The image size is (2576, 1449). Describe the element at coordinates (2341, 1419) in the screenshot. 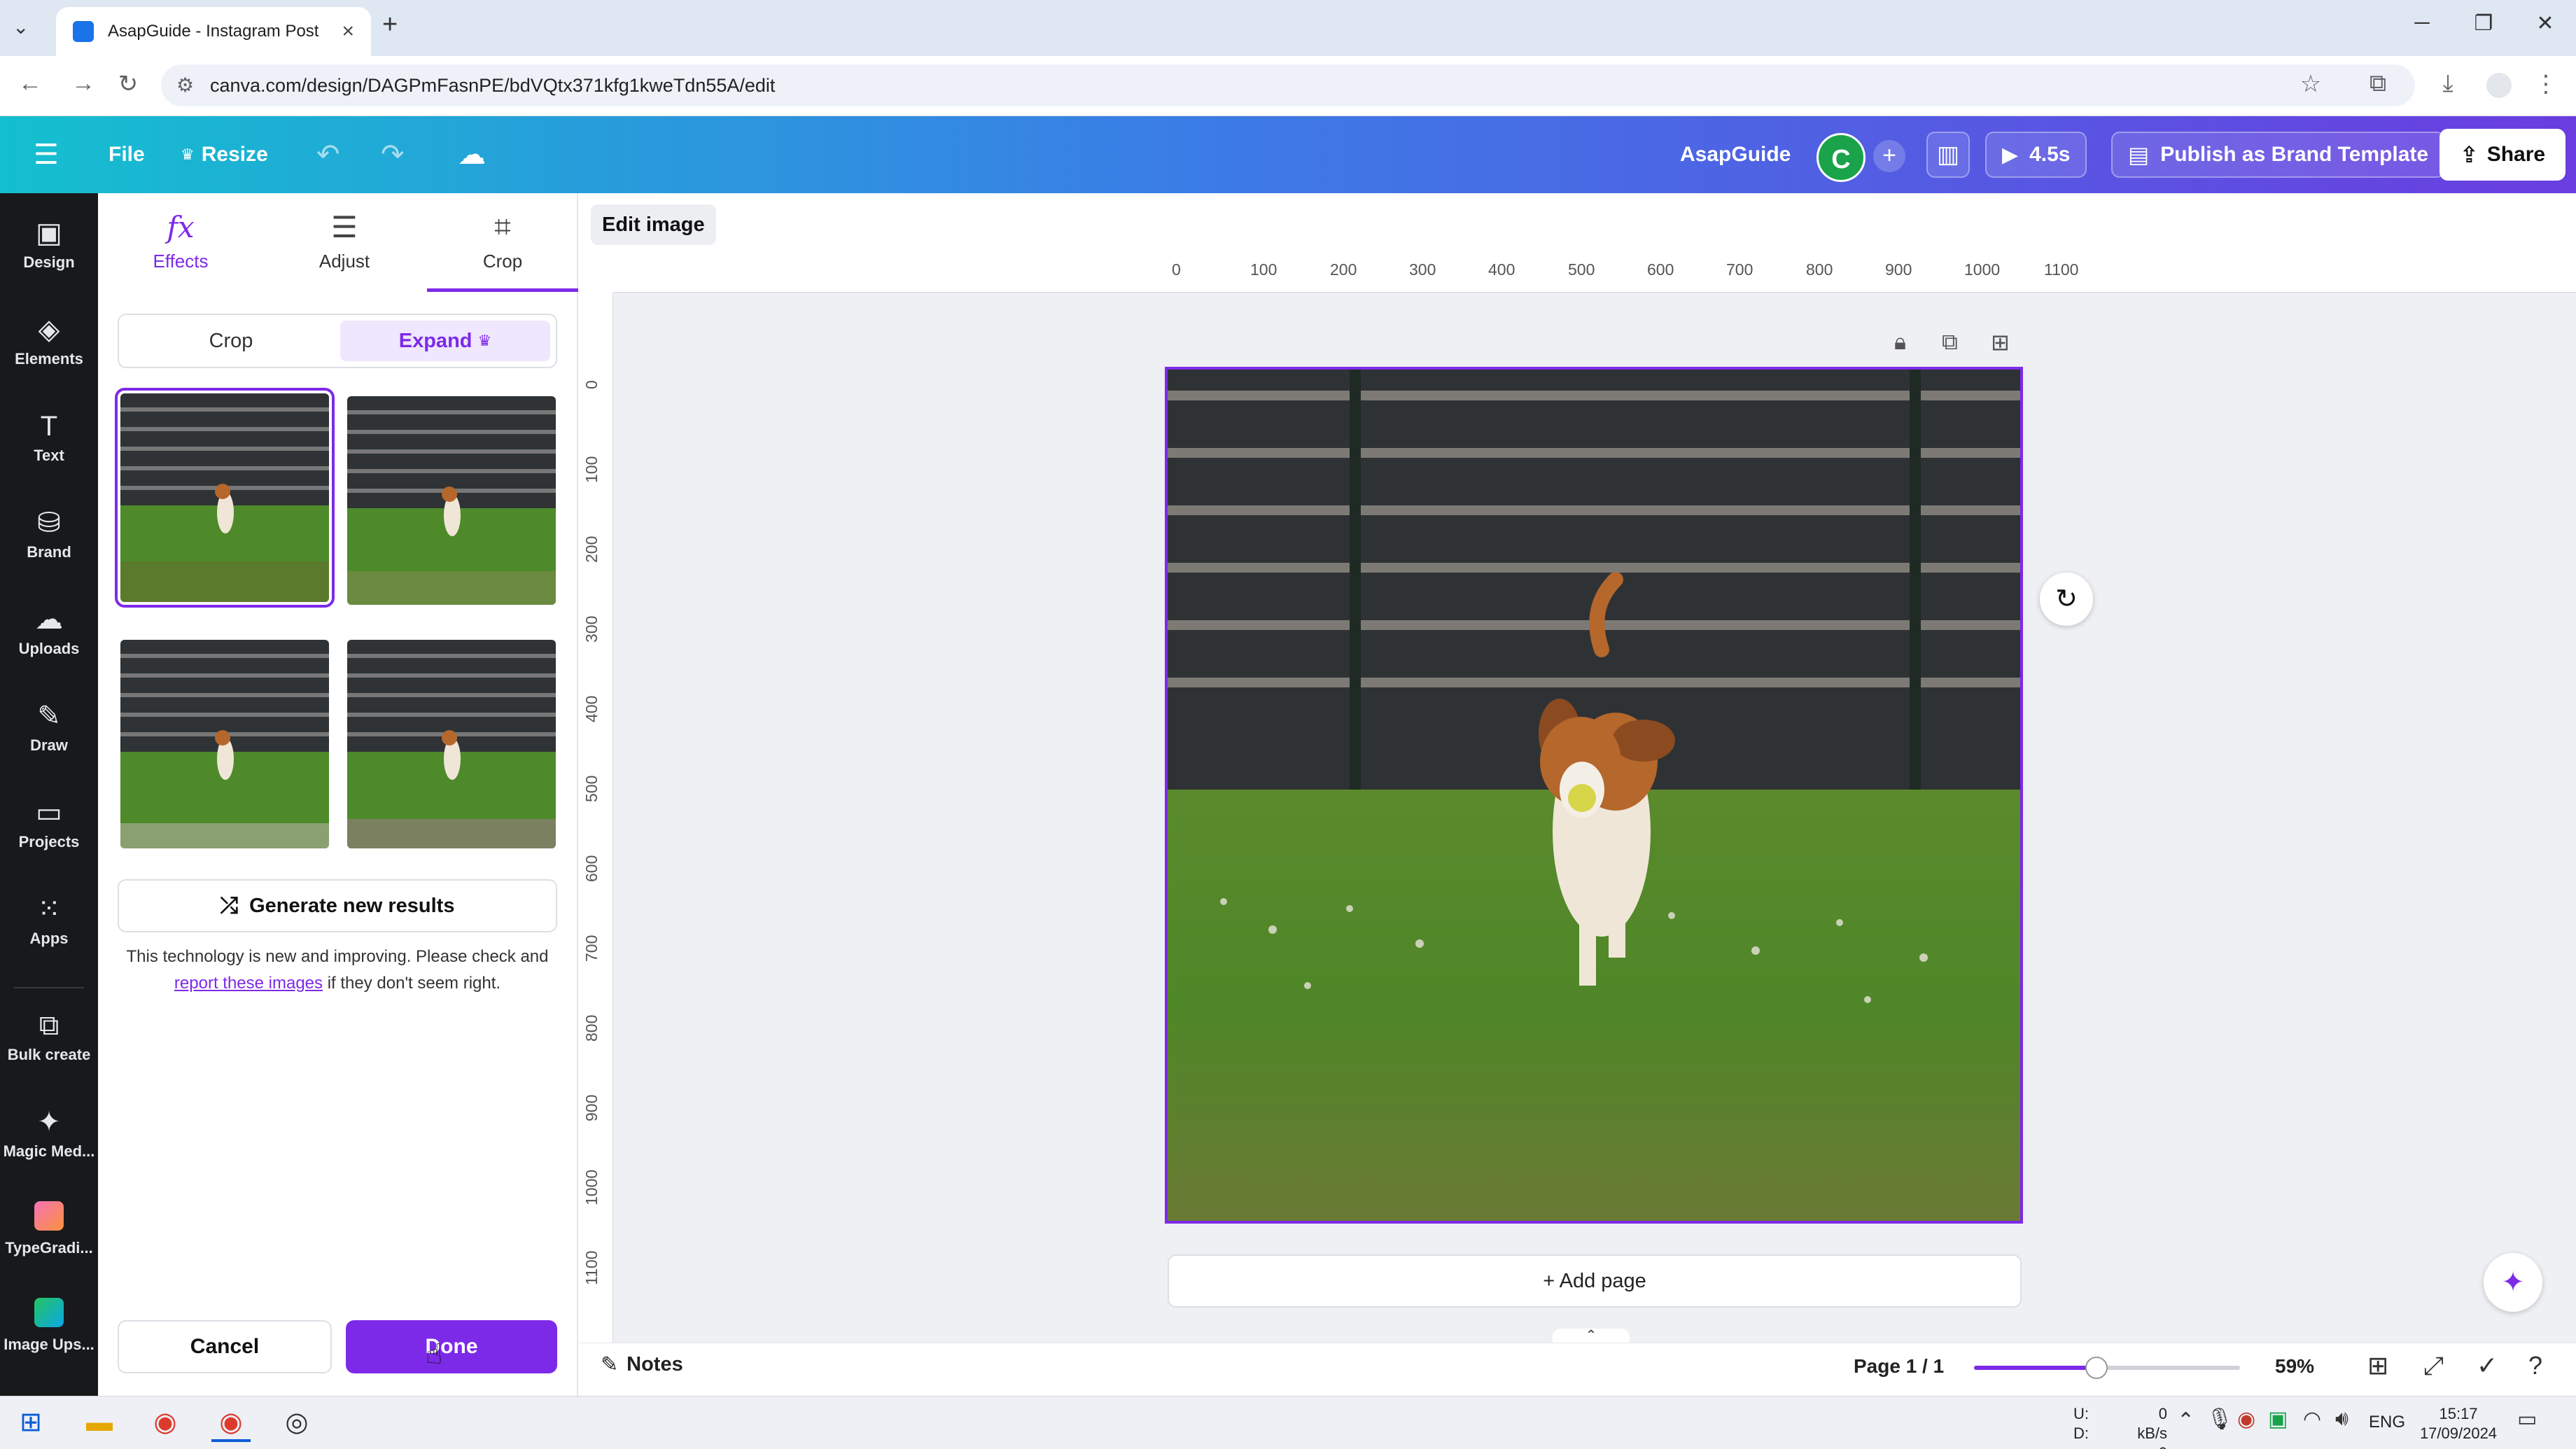

I see `volume-icon: 🔊︎` at that location.